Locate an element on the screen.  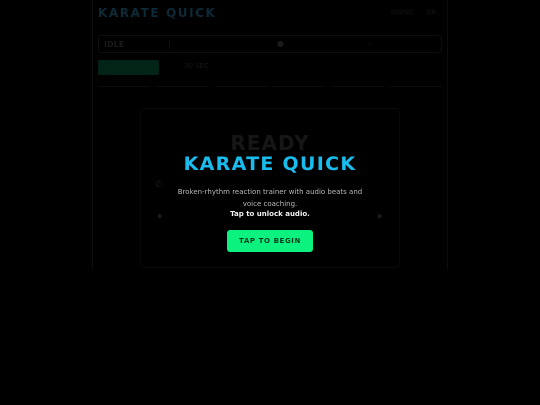
status-divider is located at coordinates (169, 44).